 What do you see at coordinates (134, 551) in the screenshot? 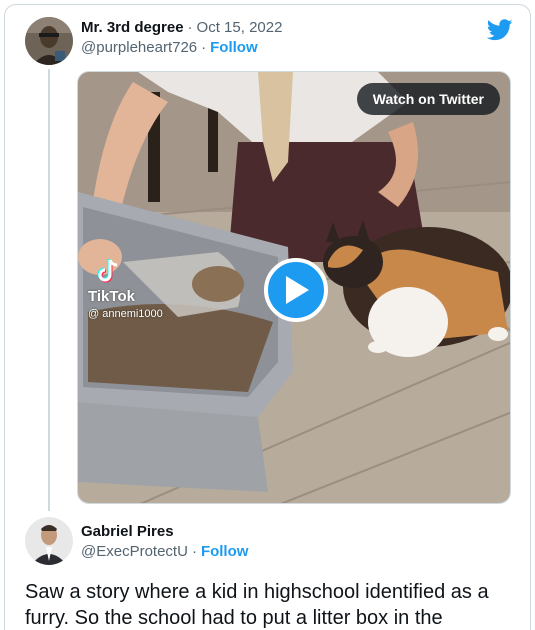
I see `user-handle: @ExecProtectU` at bounding box center [134, 551].